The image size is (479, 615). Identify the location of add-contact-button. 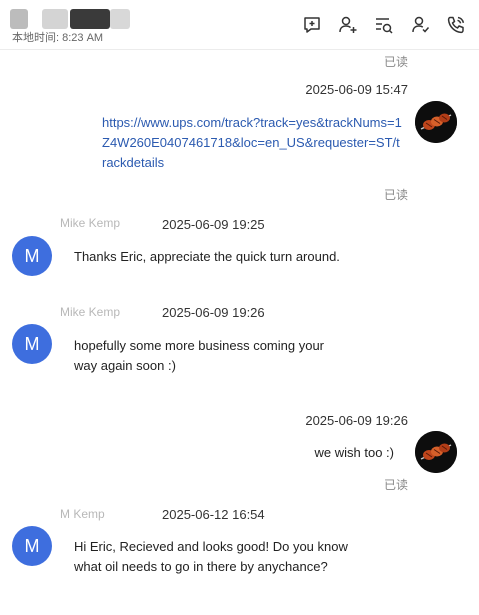
(348, 25).